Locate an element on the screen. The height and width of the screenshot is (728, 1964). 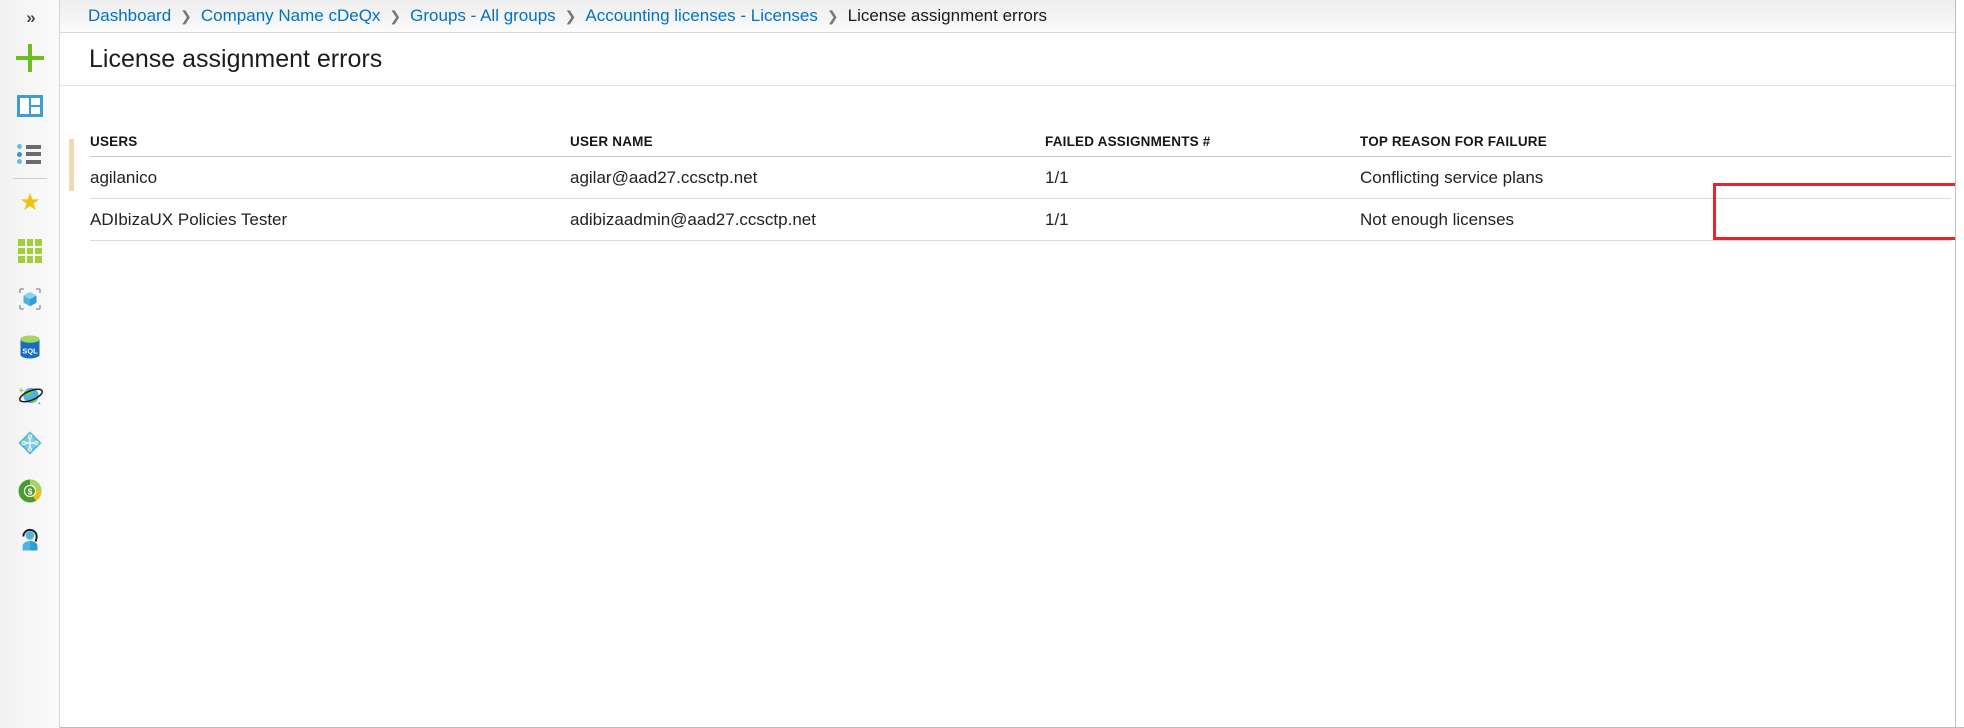
cube-icon is located at coordinates (30, 299).